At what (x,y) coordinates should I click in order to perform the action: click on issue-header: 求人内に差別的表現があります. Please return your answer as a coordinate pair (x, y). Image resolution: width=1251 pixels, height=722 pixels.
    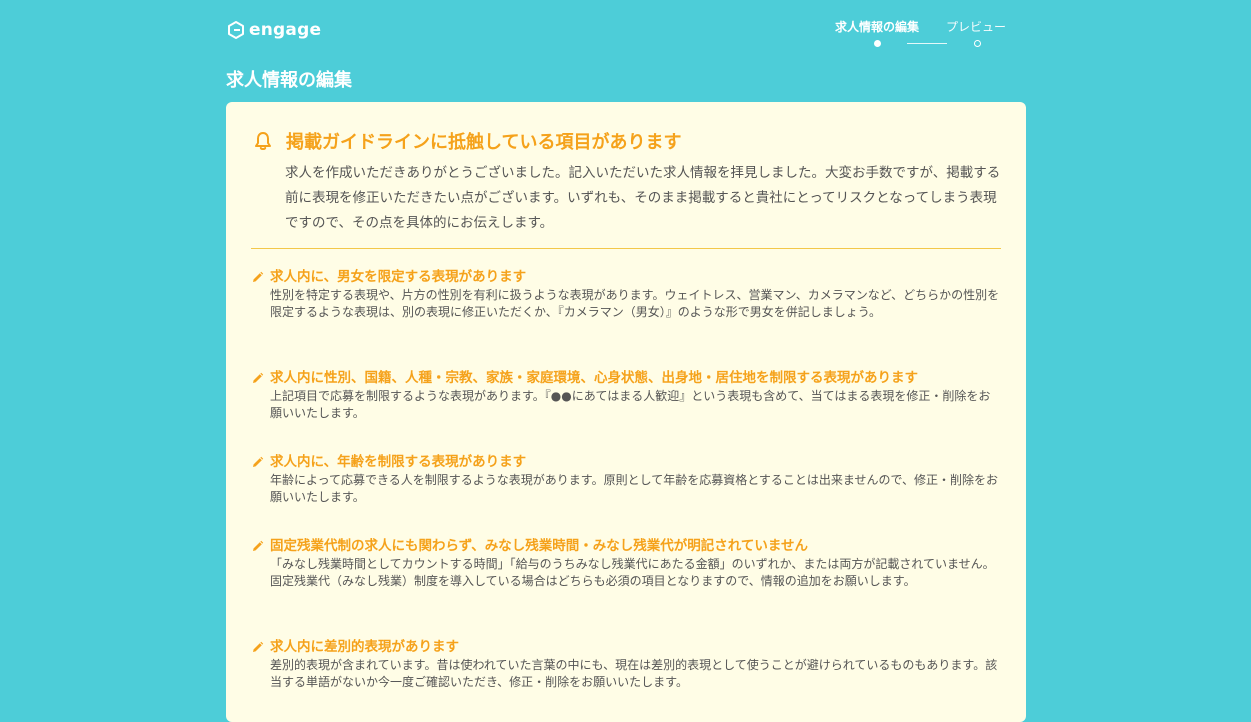
    Looking at the image, I should click on (626, 645).